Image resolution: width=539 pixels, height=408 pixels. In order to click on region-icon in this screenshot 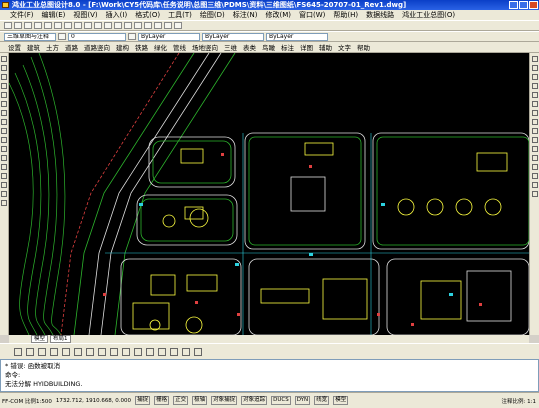, I will do `click(4, 185)`.